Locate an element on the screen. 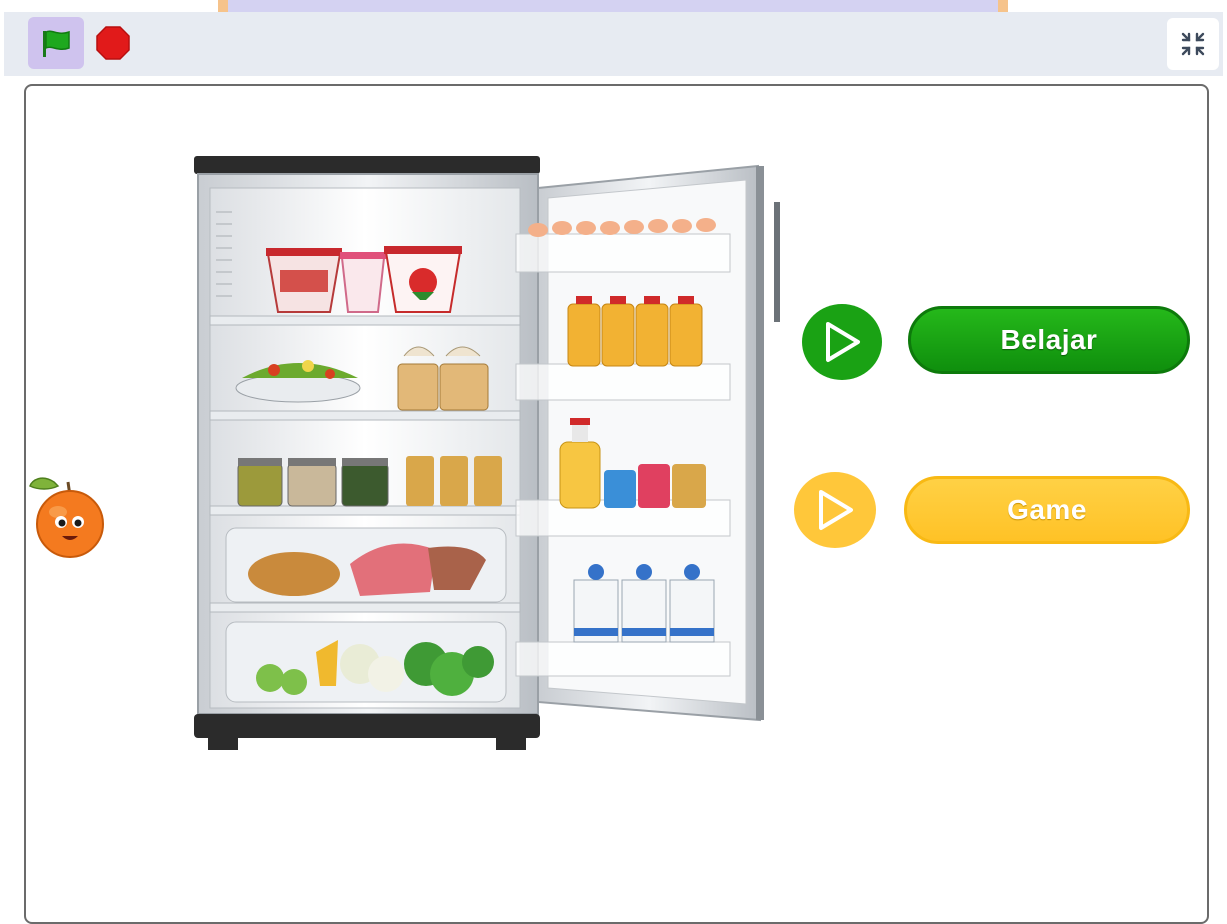 The image size is (1227, 924). green-flag-button is located at coordinates (56, 43).